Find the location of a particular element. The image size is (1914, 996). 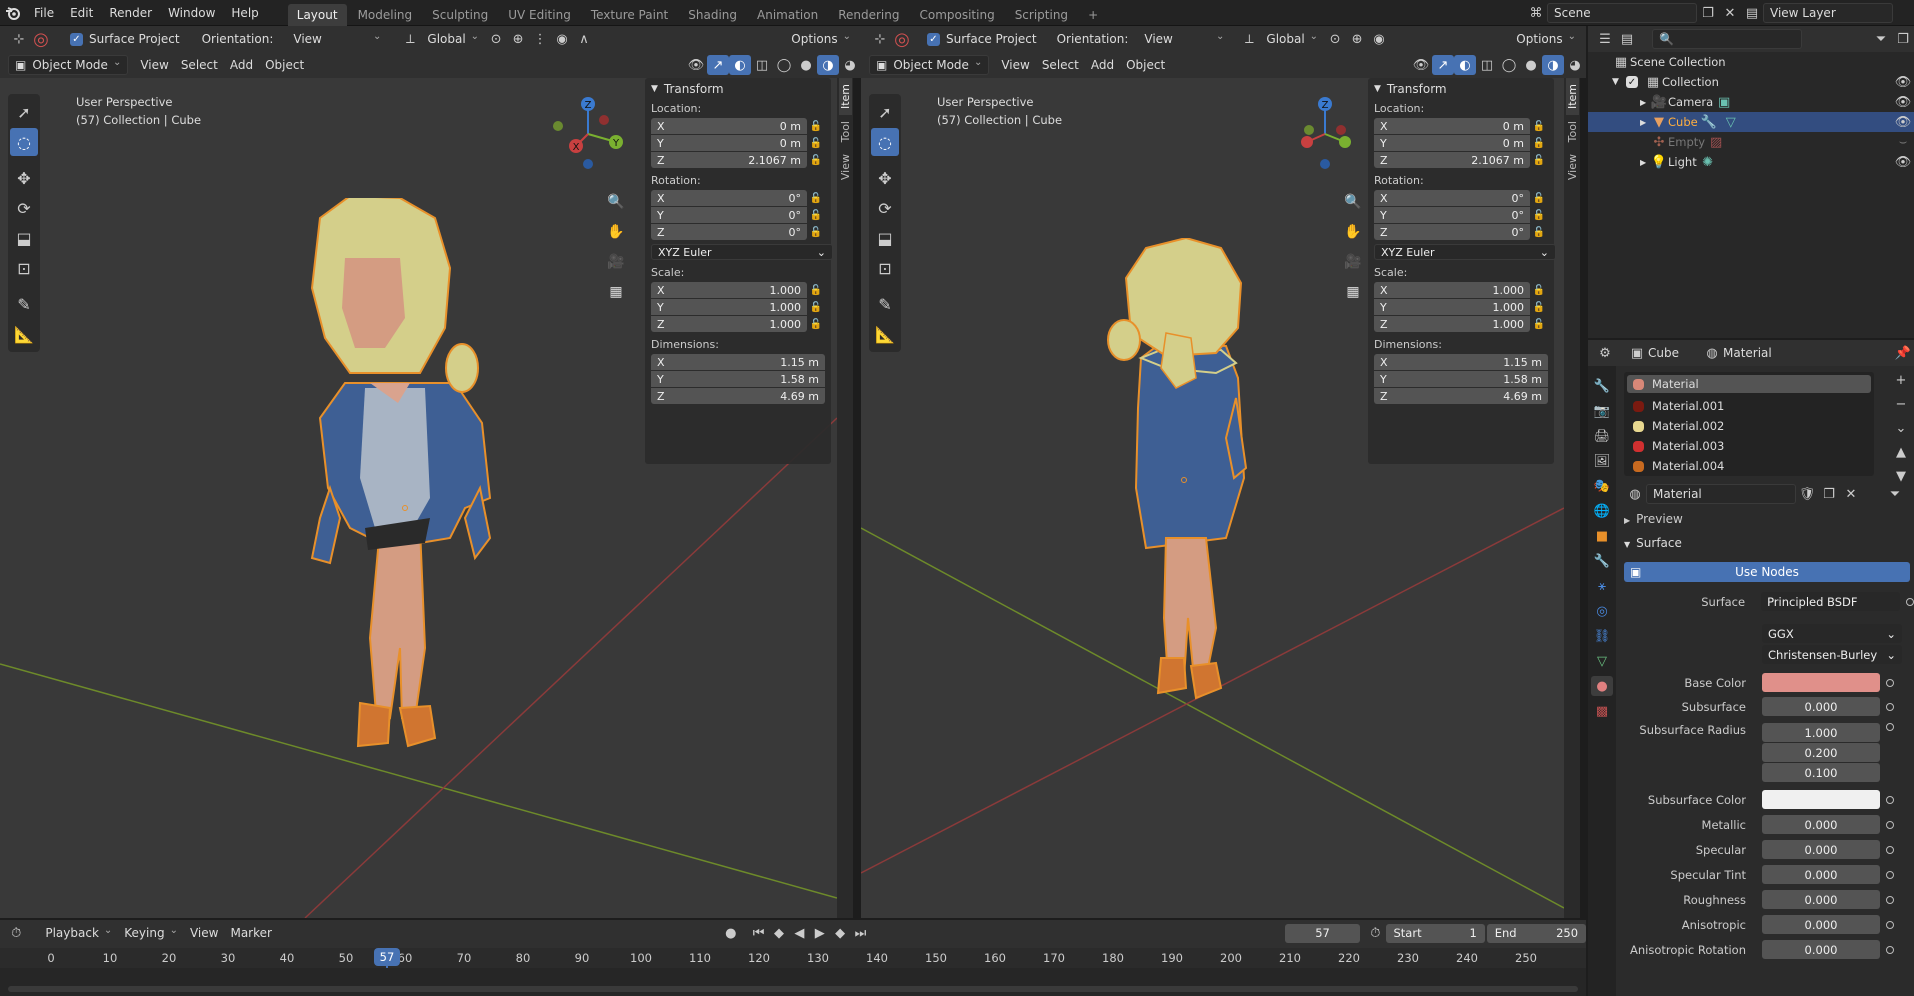

editor-type-icon: ☰ is located at coordinates (1605, 39).